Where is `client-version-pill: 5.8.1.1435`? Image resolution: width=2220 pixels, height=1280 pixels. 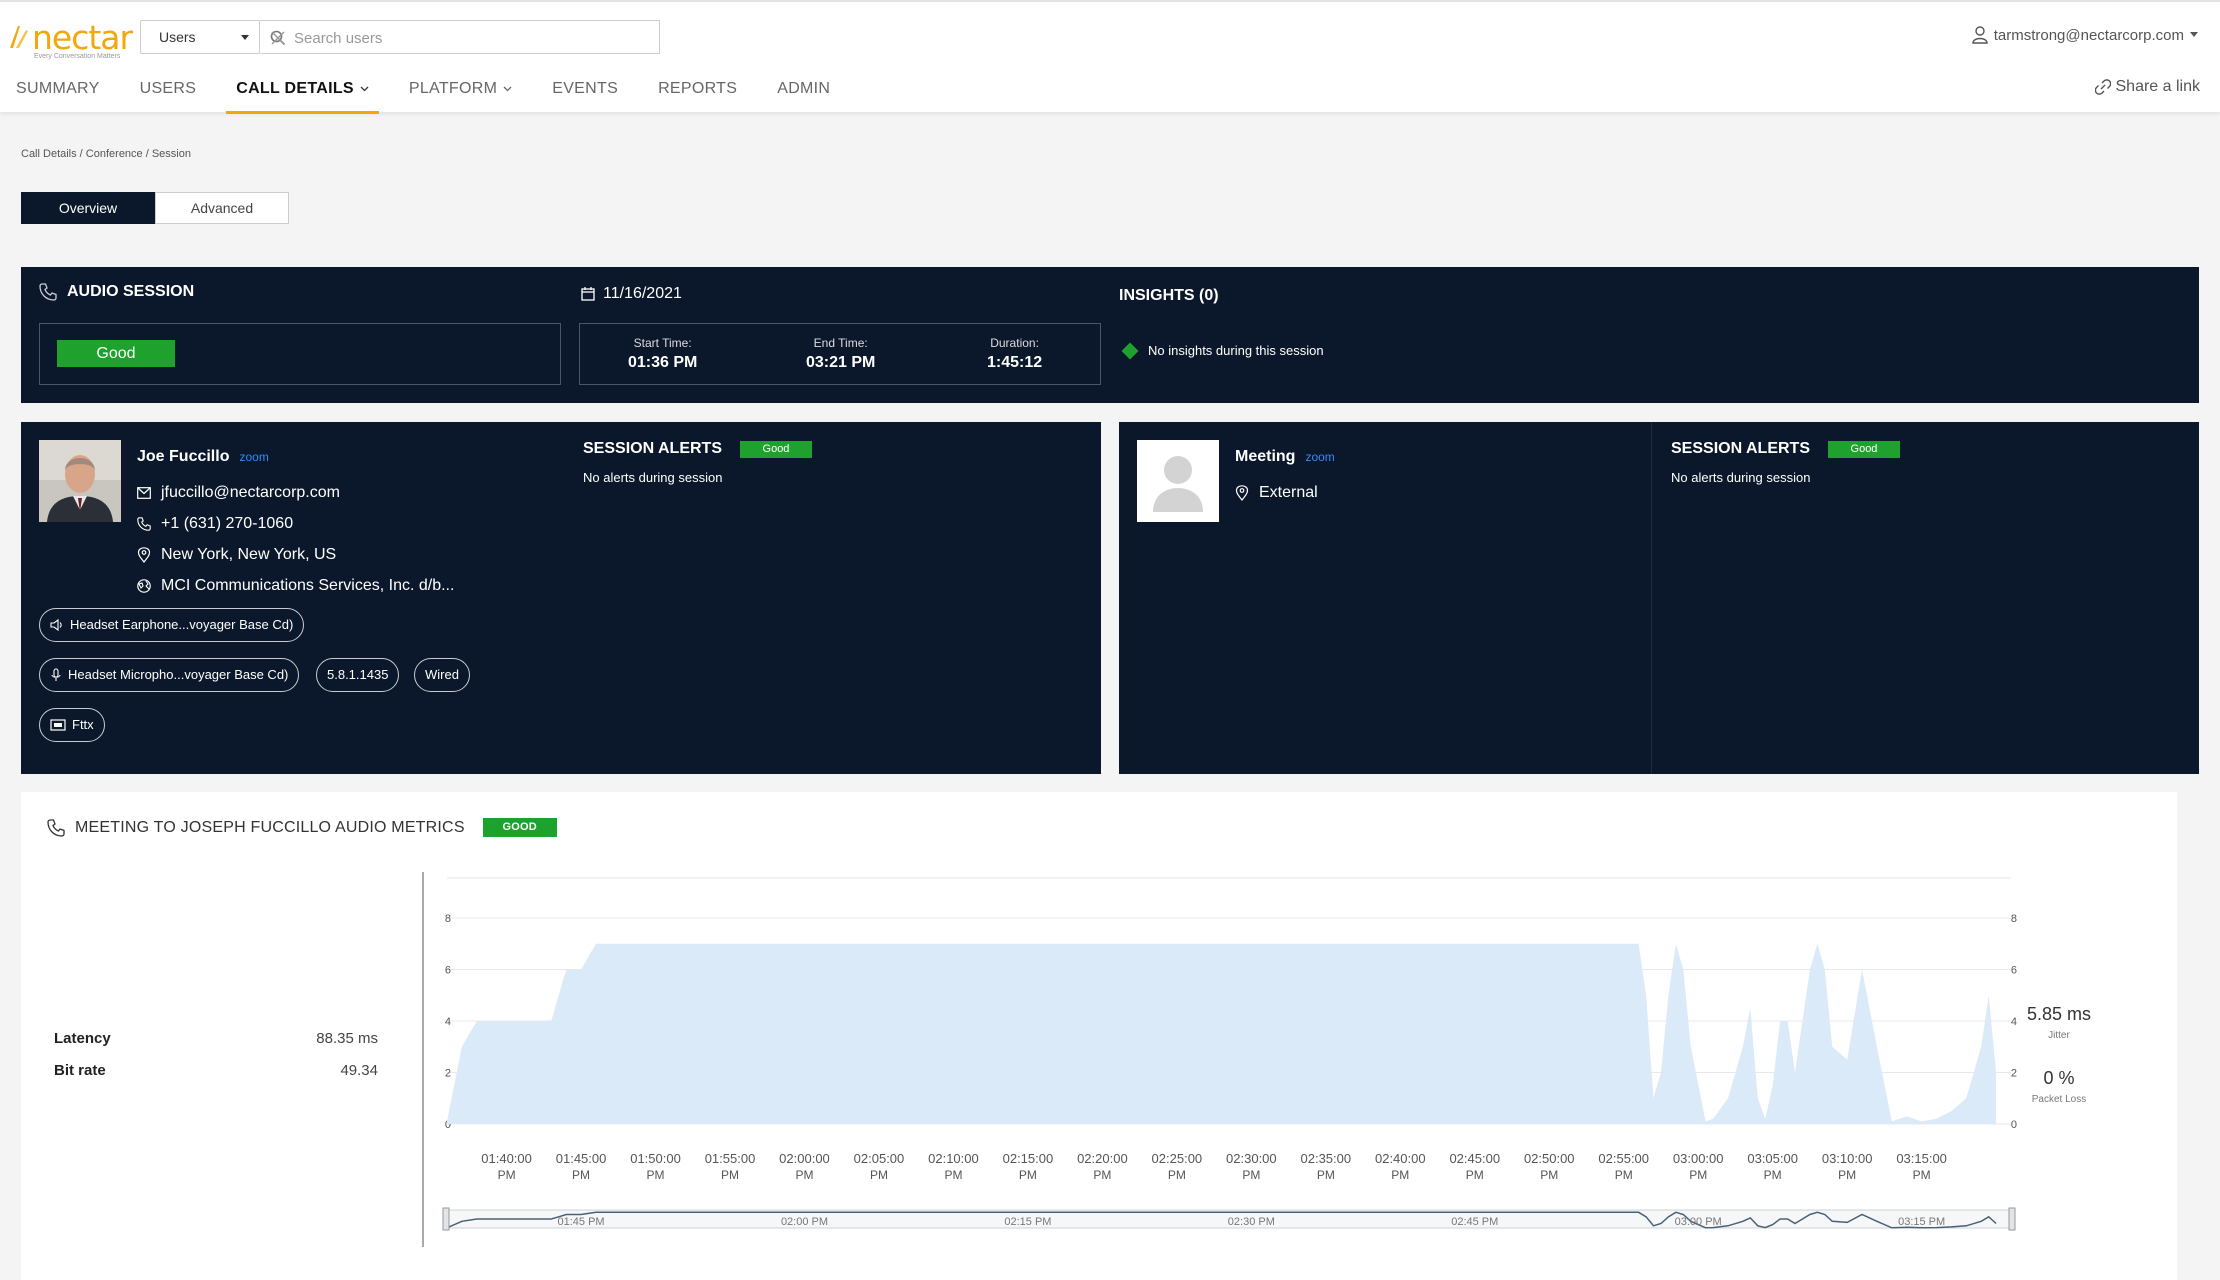 client-version-pill: 5.8.1.1435 is located at coordinates (358, 675).